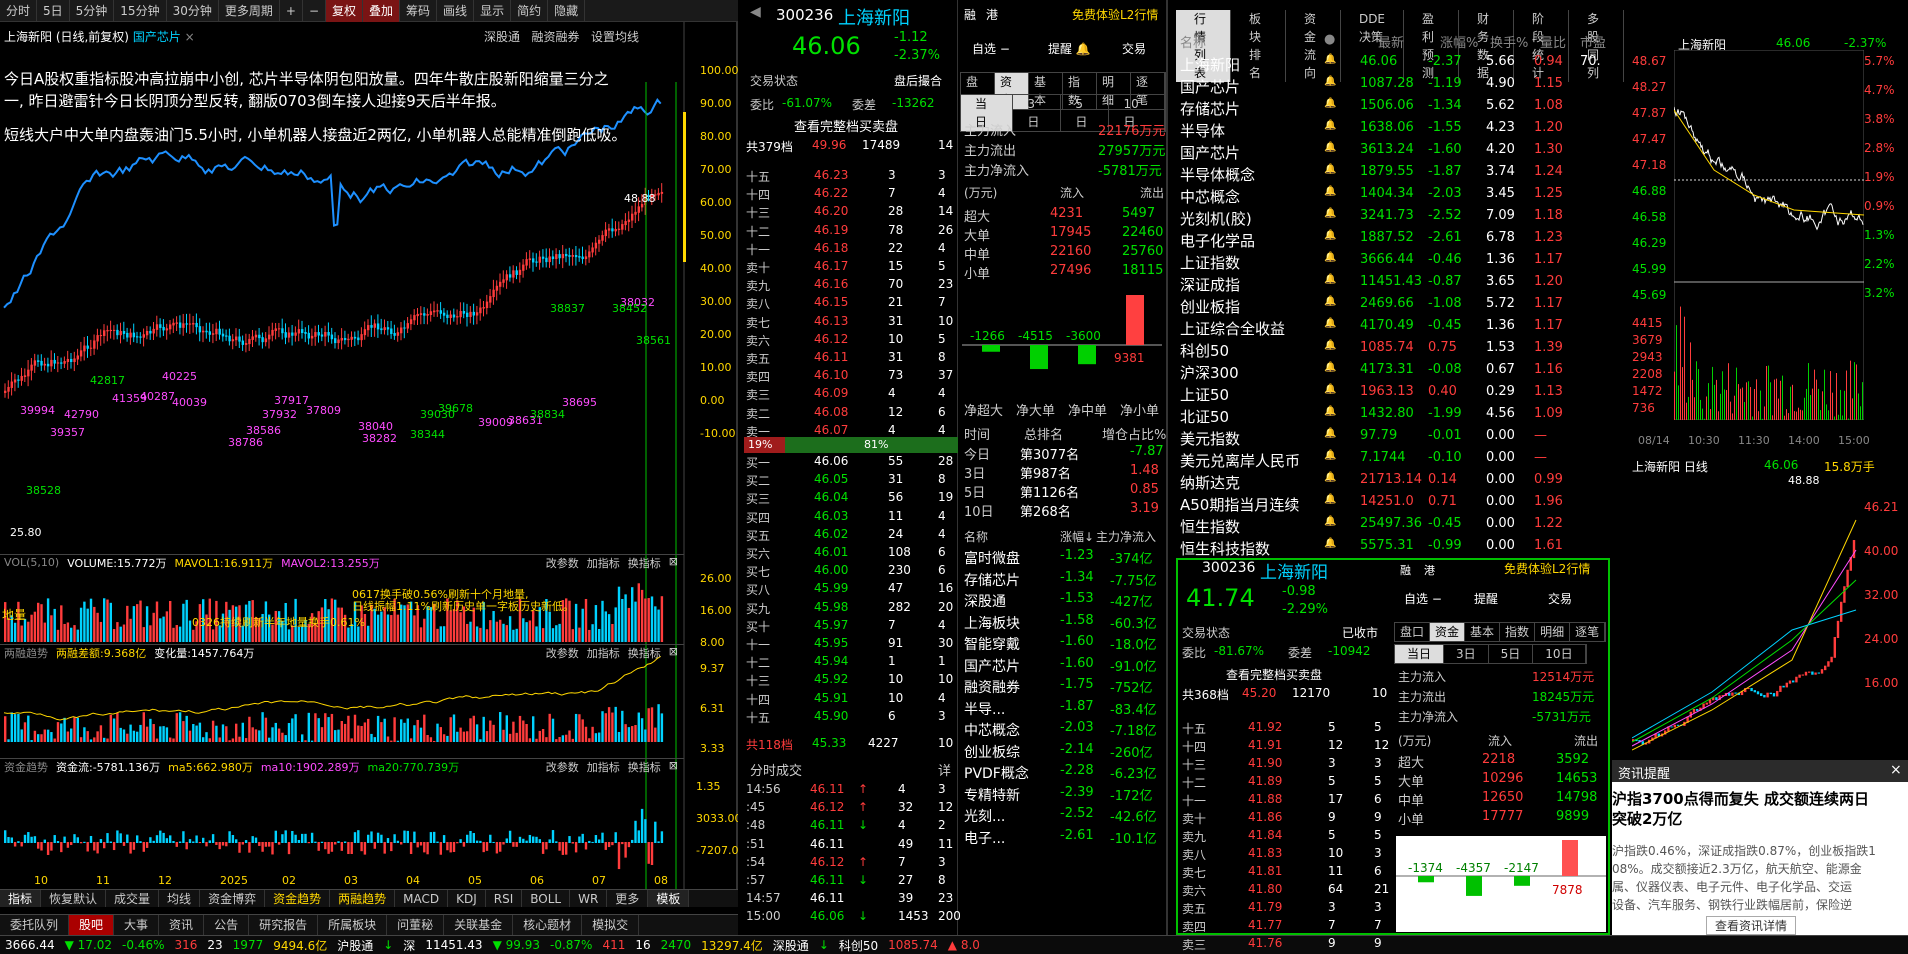 The image size is (1908, 954). What do you see at coordinates (1210, 86) in the screenshot?
I see `list-row-name: 国产芯片` at bounding box center [1210, 86].